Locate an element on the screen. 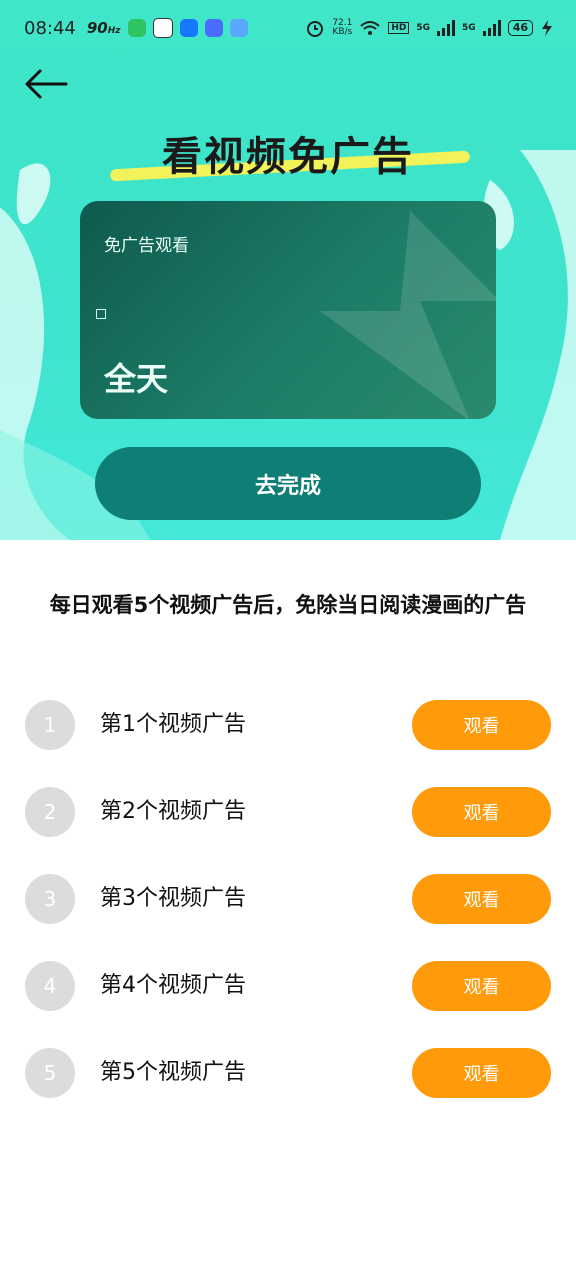  description-text: 每日观看5个视频广告后，免除当日阅读漫画的广告 is located at coordinates (288, 605).